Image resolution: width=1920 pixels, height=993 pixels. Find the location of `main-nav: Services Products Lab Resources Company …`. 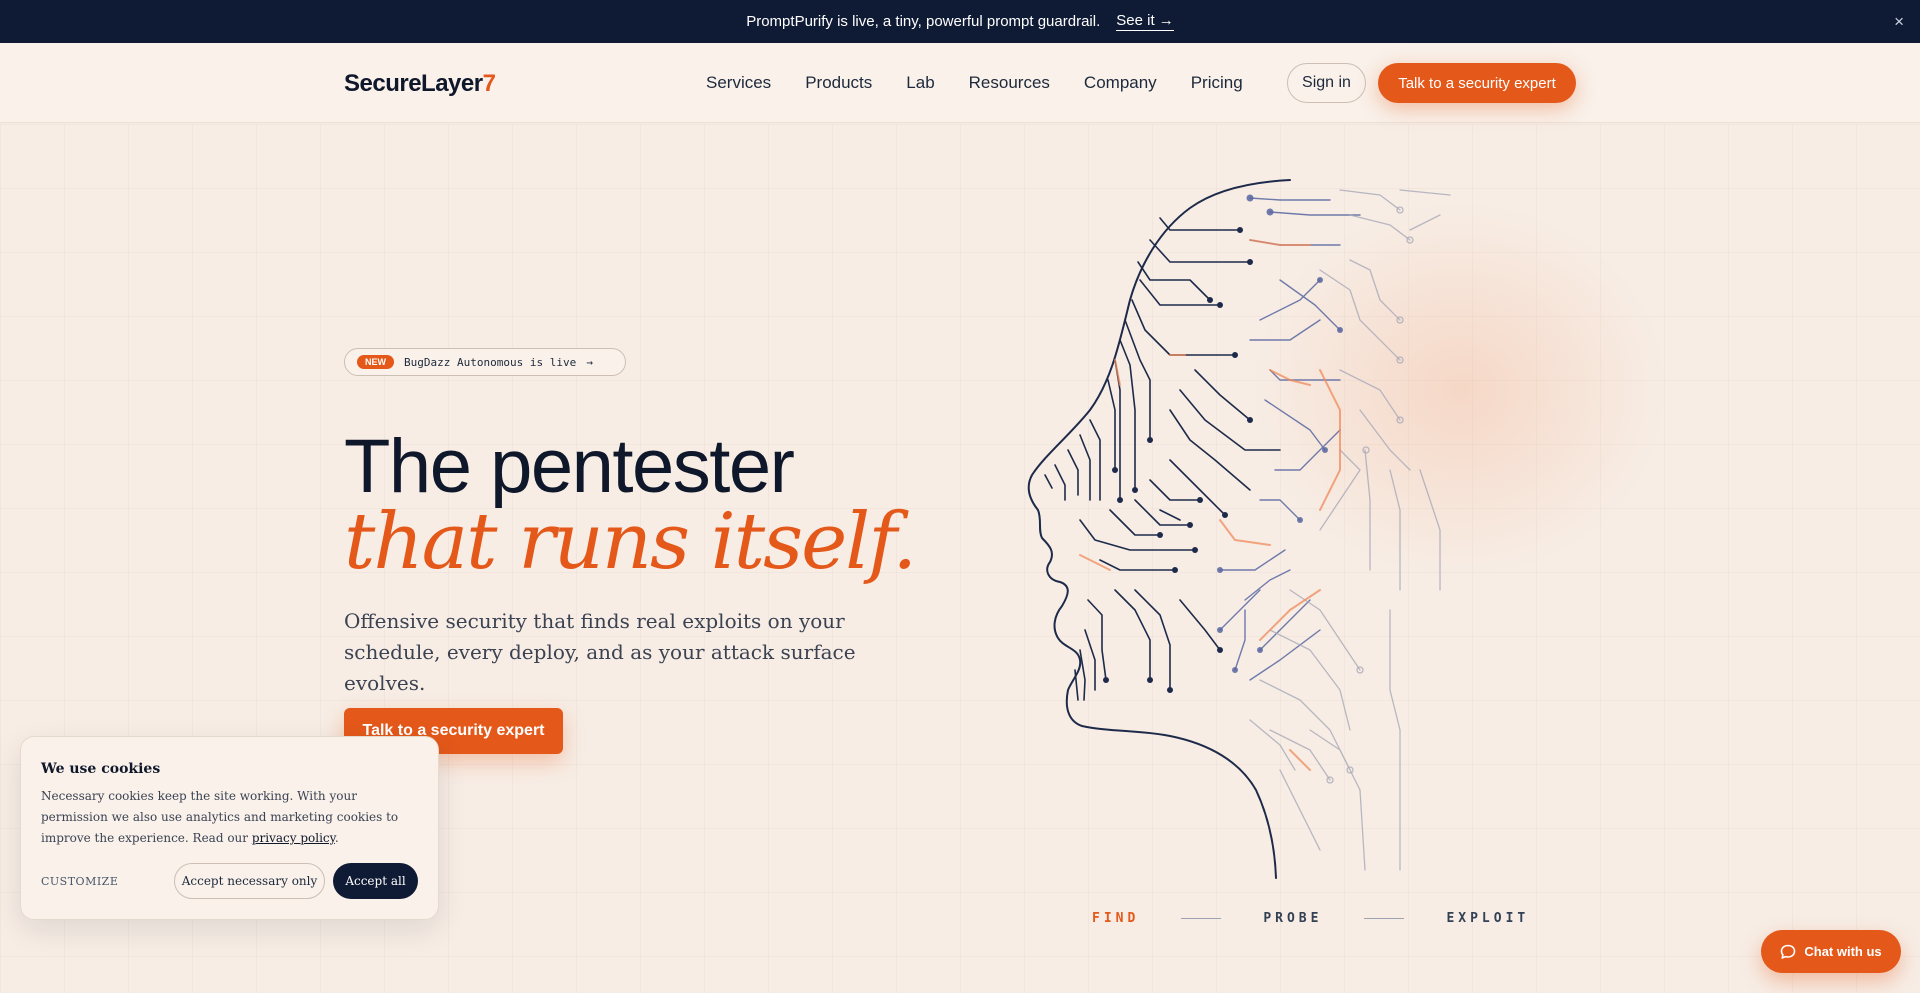

main-nav: Services Products Lab Resources Company … is located at coordinates (991, 83).